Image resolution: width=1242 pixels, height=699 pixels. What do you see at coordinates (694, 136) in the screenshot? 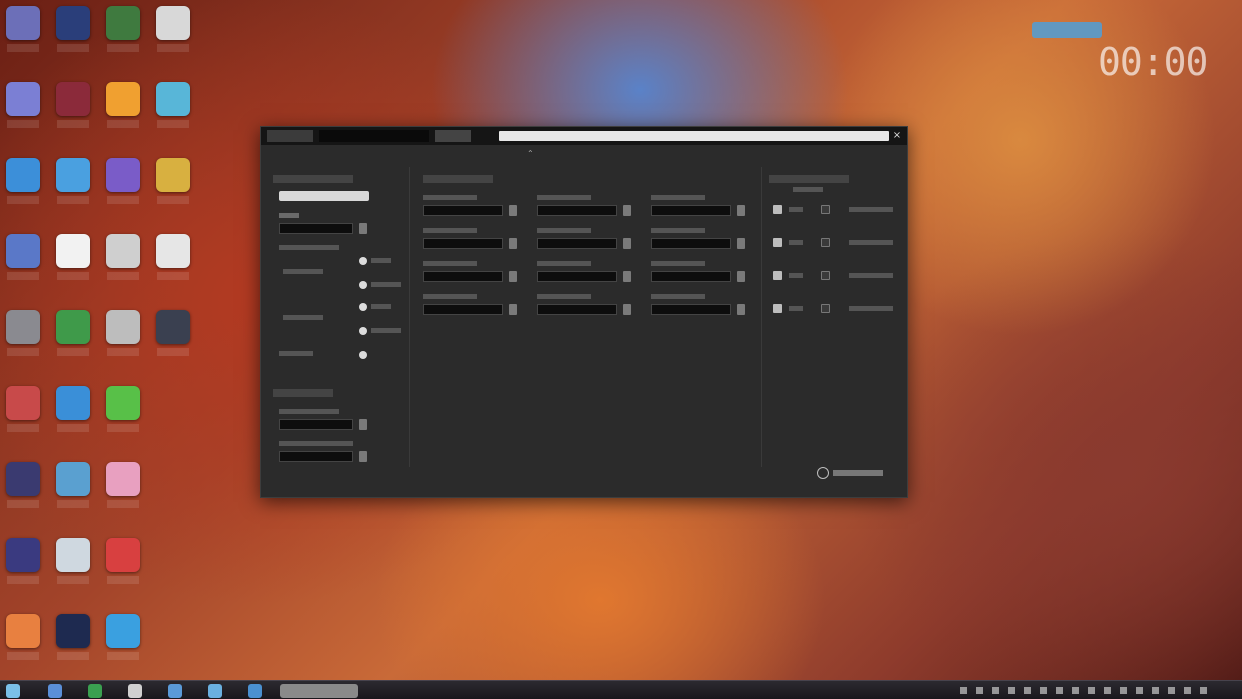
I see `window-address-bar` at bounding box center [694, 136].